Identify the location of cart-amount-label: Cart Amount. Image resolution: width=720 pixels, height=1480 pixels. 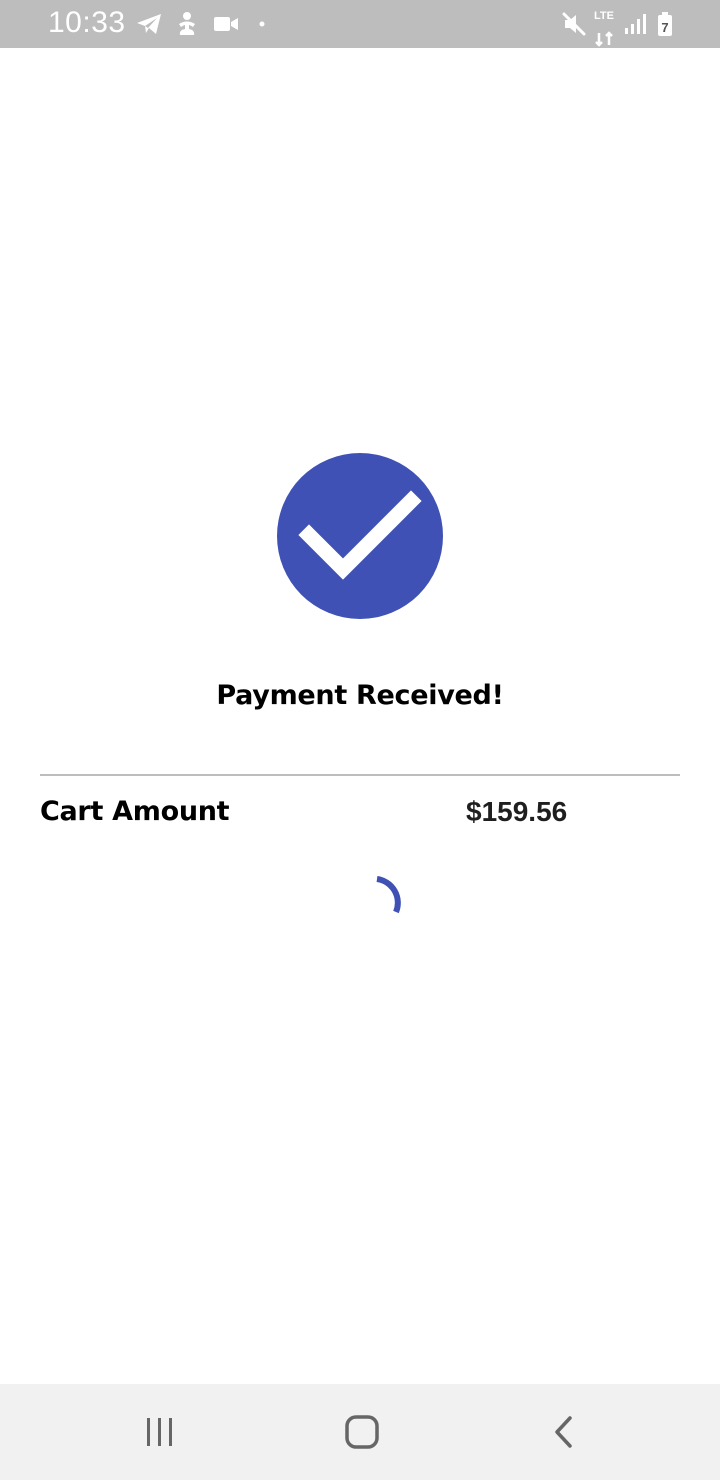
(135, 811).